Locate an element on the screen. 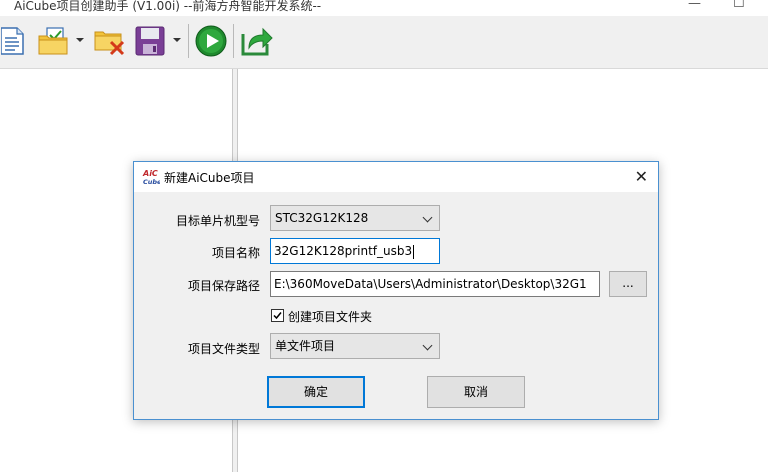  close-project-icon is located at coordinates (109, 43).